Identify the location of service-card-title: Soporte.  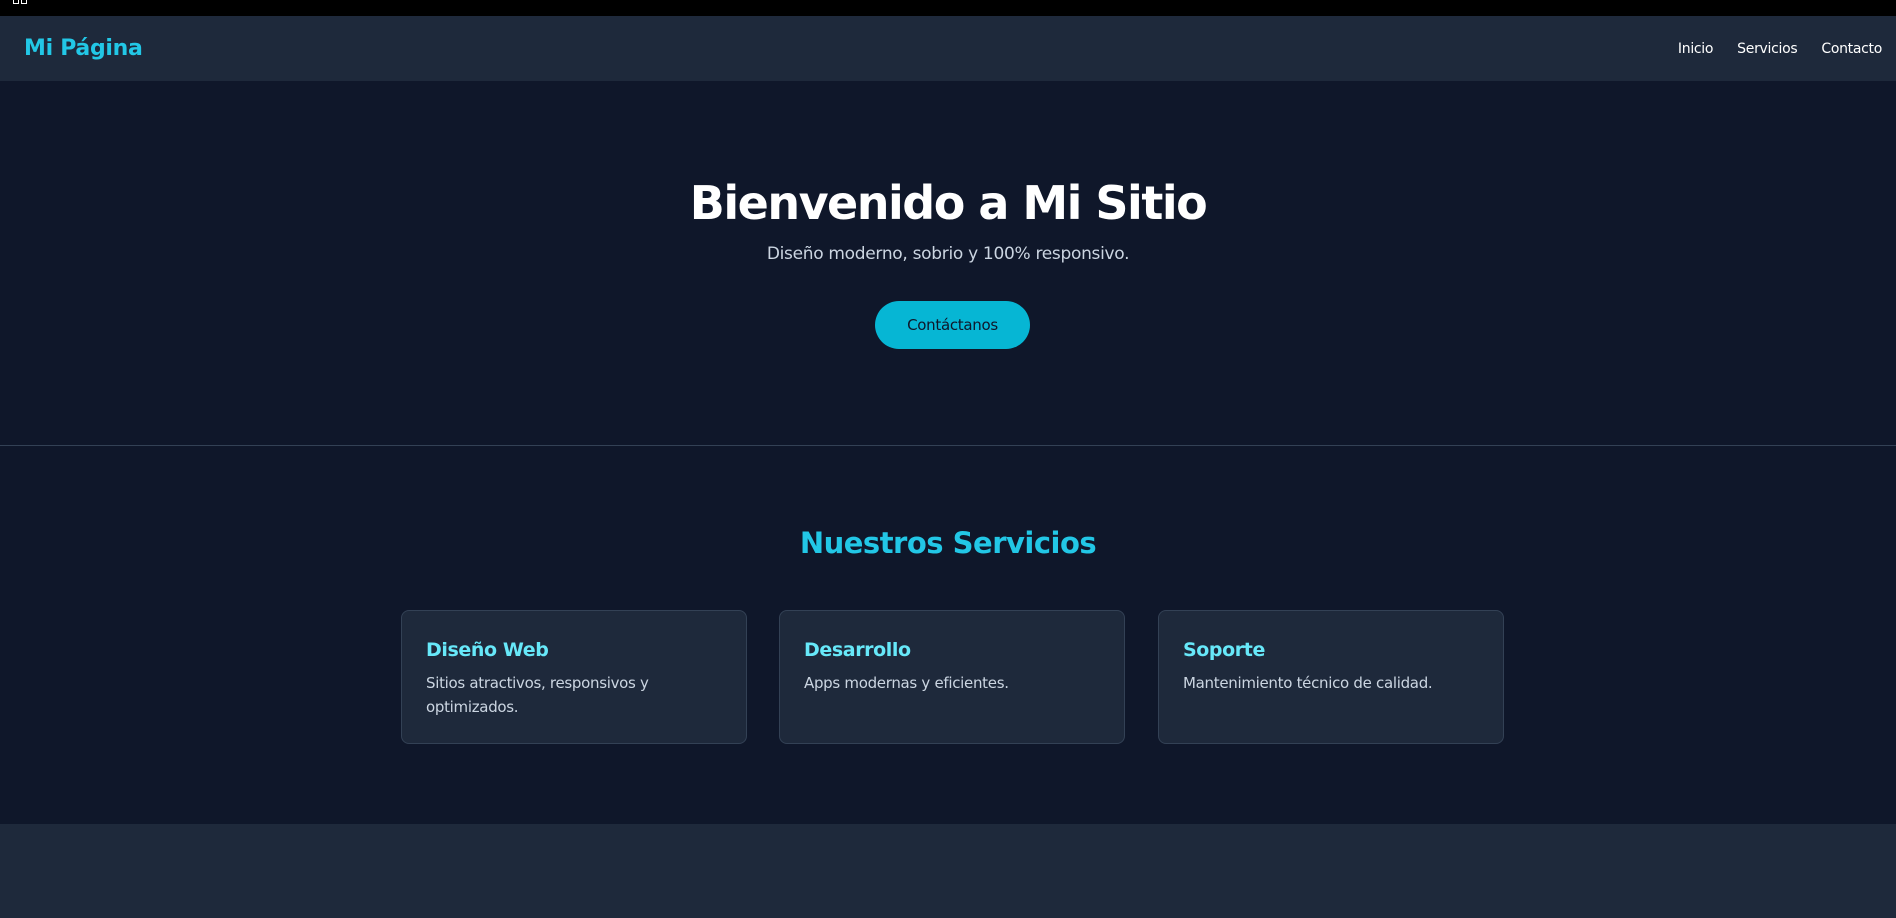
(1224, 650).